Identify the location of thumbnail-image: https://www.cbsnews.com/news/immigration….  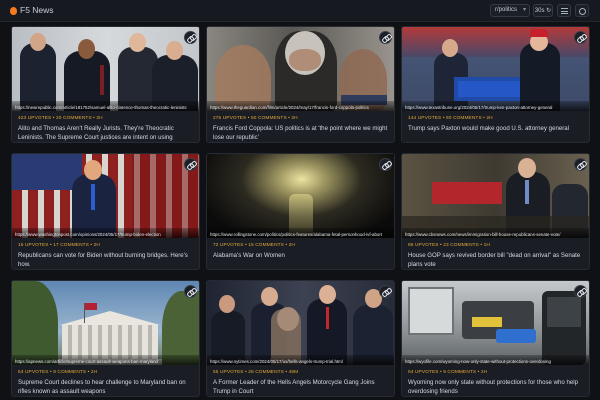
(495, 196).